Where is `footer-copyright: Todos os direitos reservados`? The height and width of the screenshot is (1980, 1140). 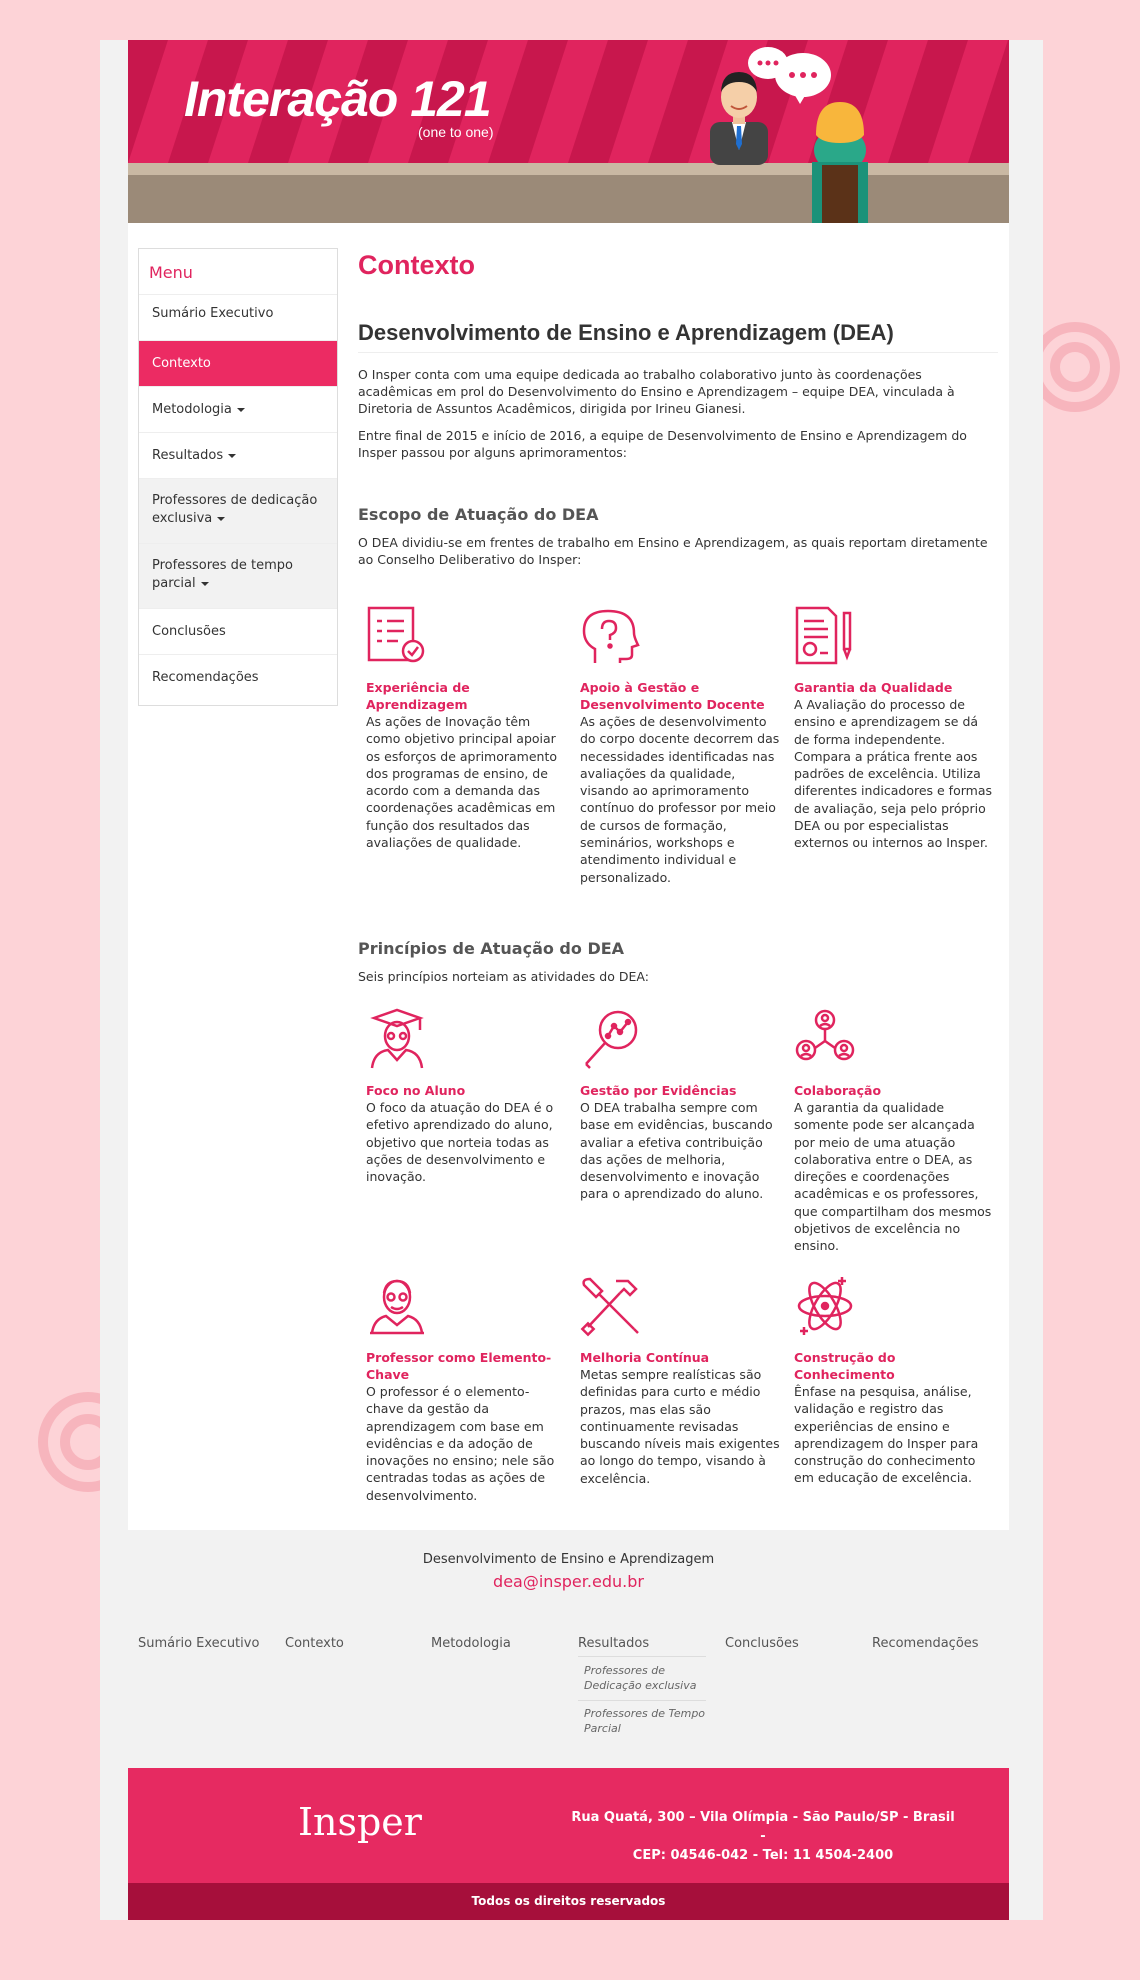 footer-copyright: Todos os direitos reservados is located at coordinates (568, 1901).